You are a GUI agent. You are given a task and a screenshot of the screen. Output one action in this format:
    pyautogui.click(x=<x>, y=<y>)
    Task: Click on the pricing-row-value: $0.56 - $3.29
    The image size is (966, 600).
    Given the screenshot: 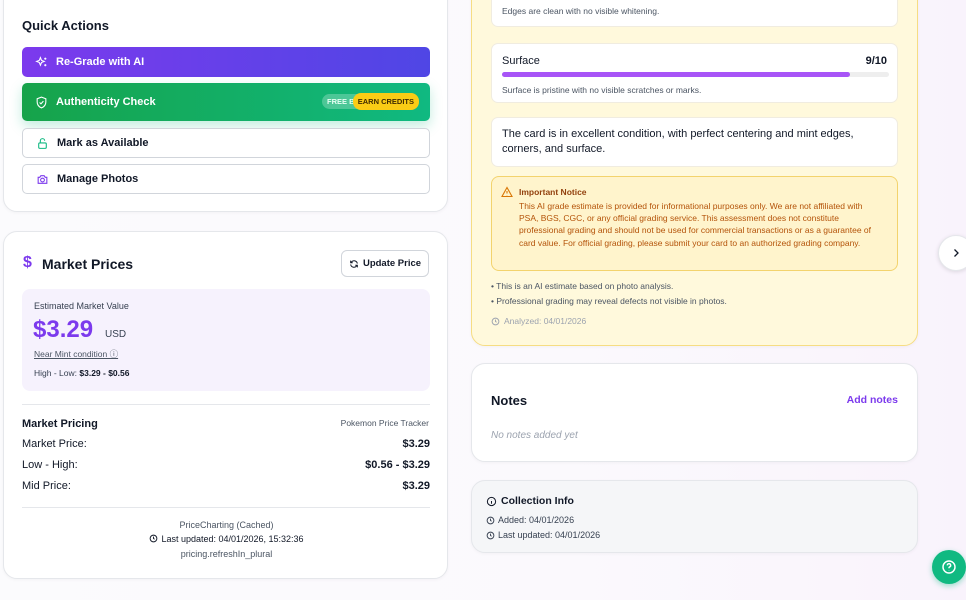 What is the action you would take?
    pyautogui.click(x=397, y=465)
    